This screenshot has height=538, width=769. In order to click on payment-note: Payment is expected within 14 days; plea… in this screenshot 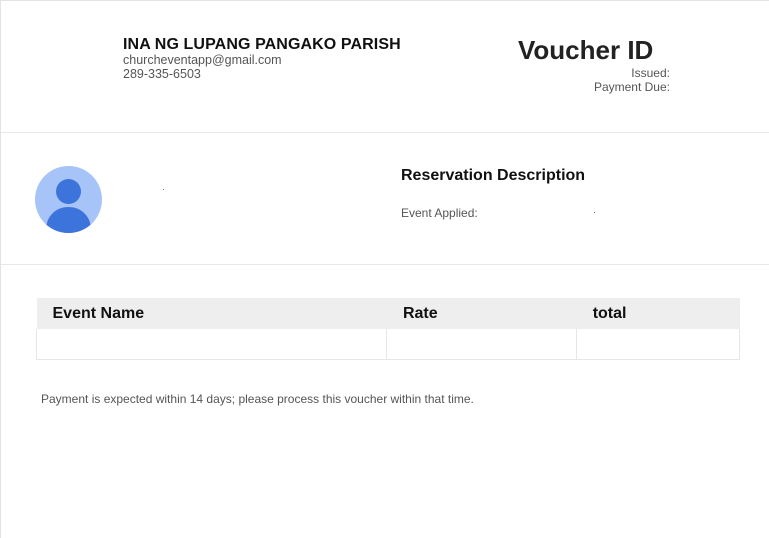, I will do `click(257, 399)`.